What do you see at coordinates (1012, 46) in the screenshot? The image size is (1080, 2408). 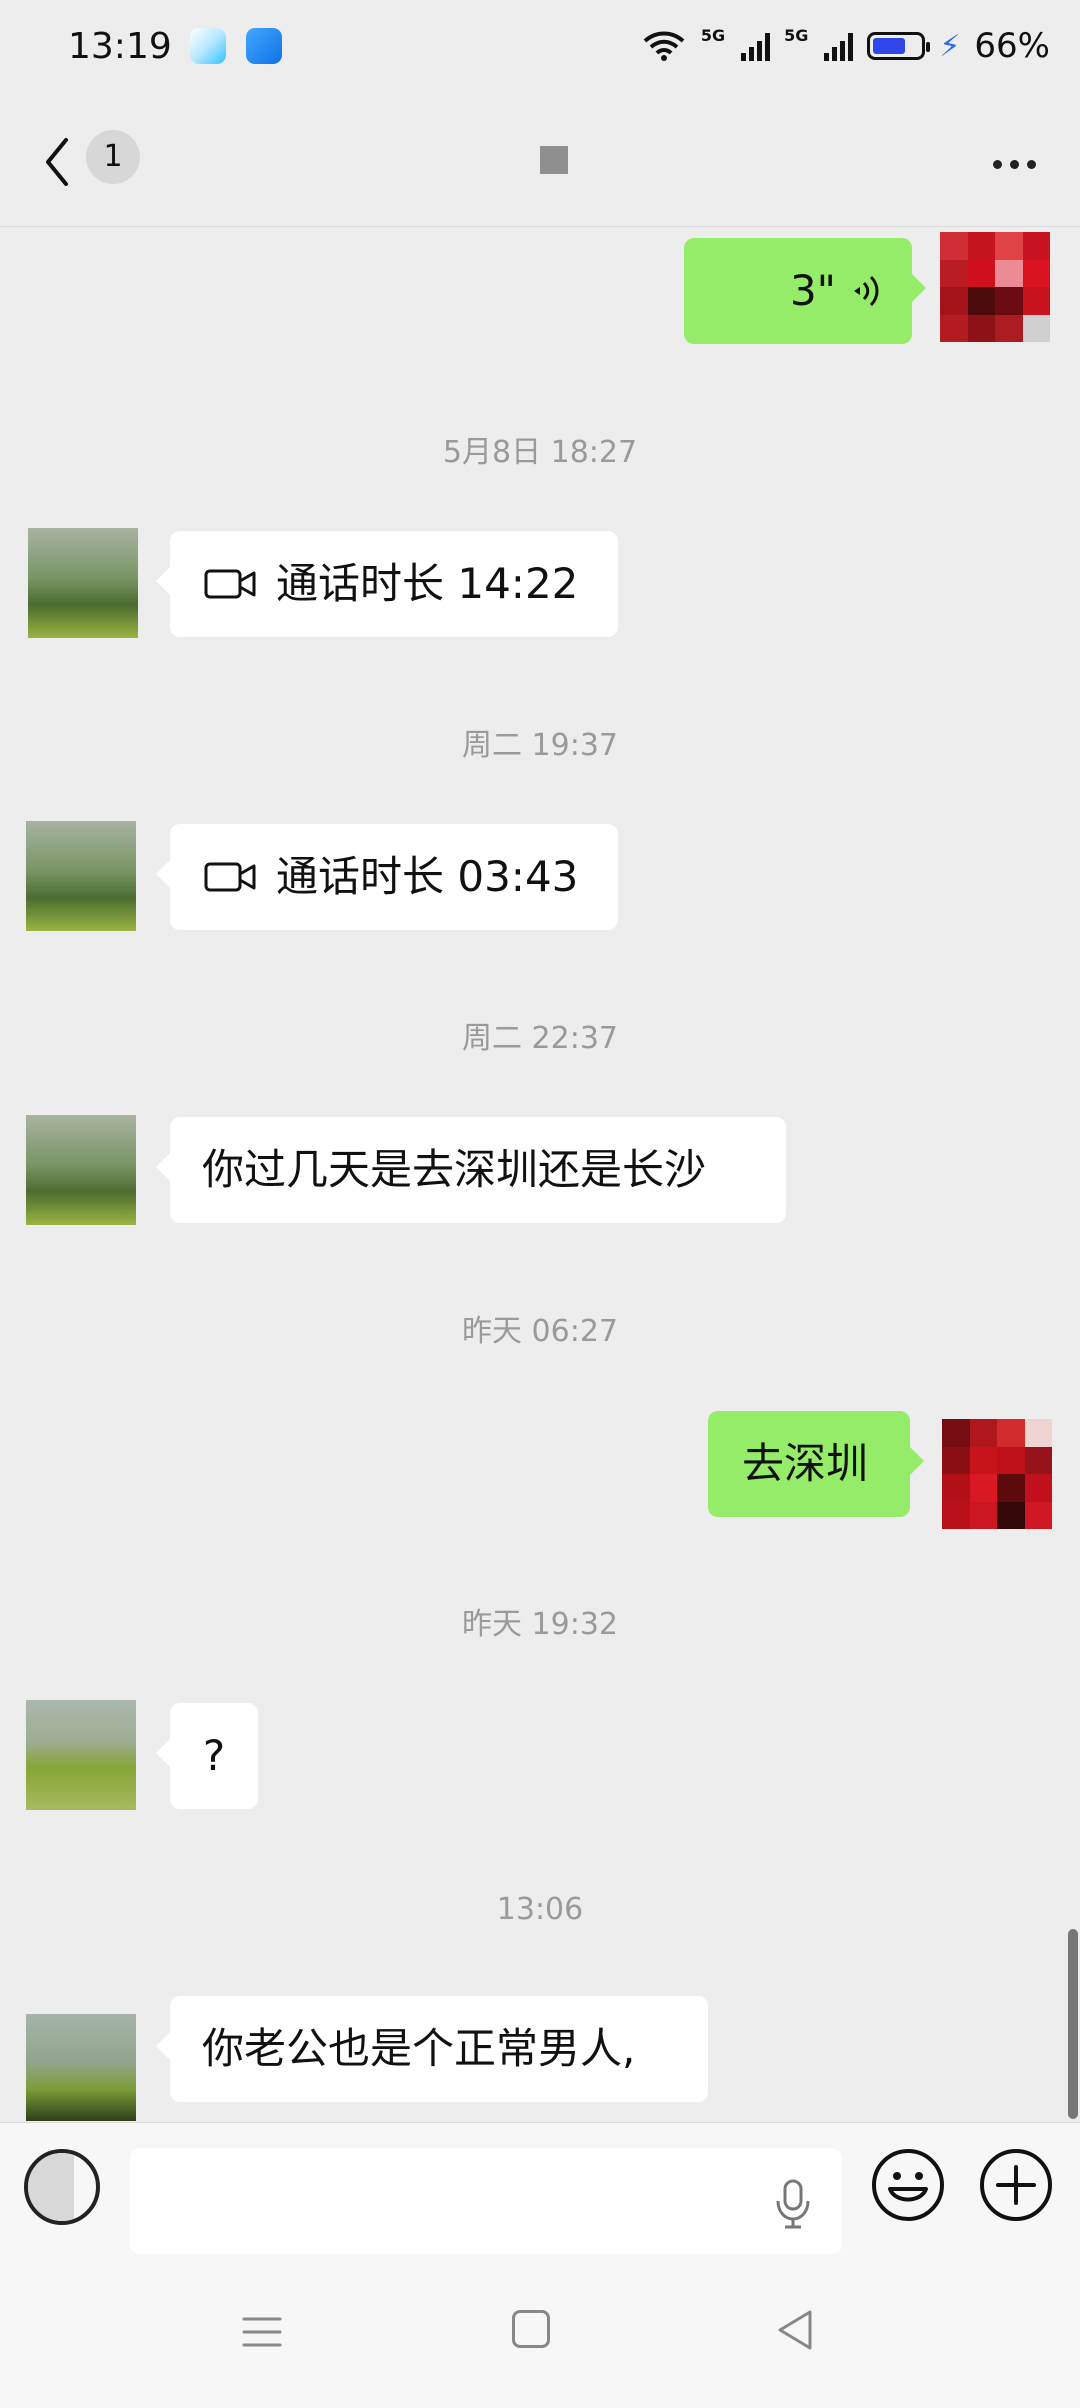 I see `battery-percent: 66%` at bounding box center [1012, 46].